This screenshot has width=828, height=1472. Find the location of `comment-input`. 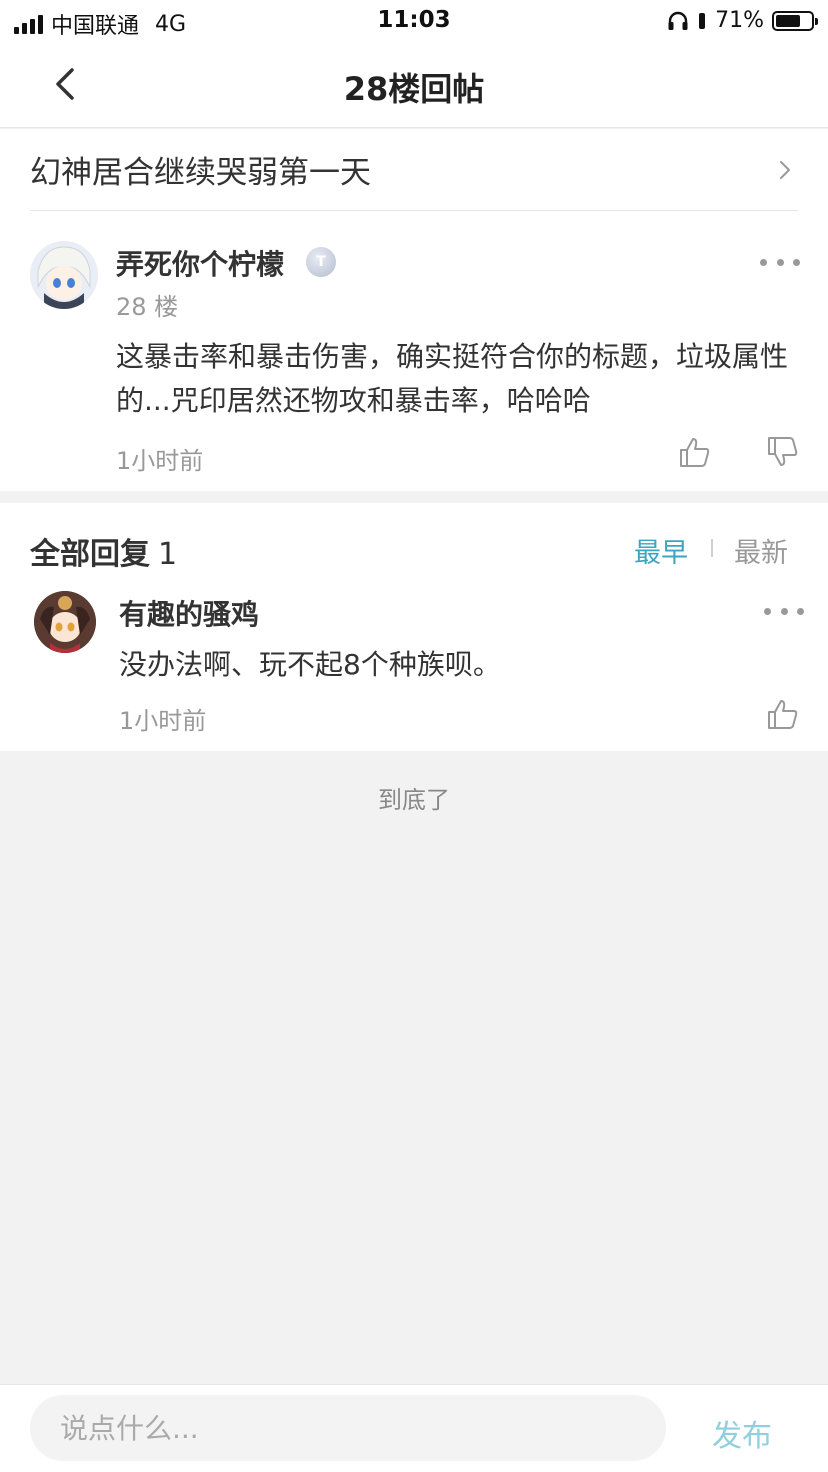

comment-input is located at coordinates (348, 1428).